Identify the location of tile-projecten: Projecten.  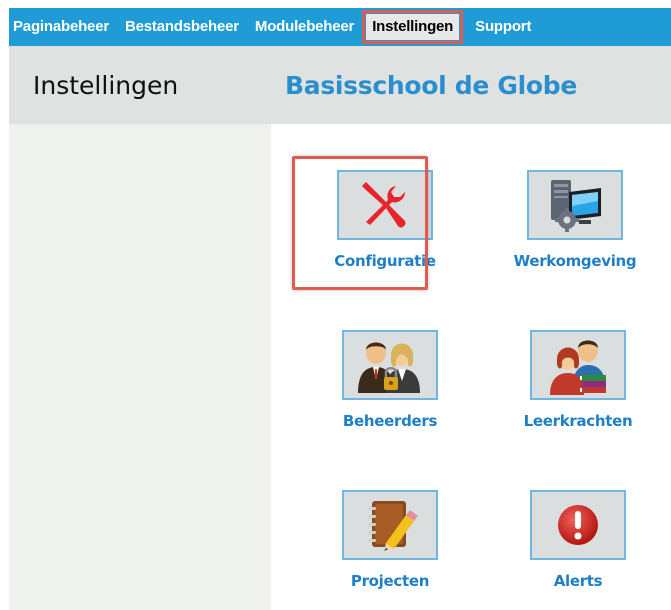
(390, 550).